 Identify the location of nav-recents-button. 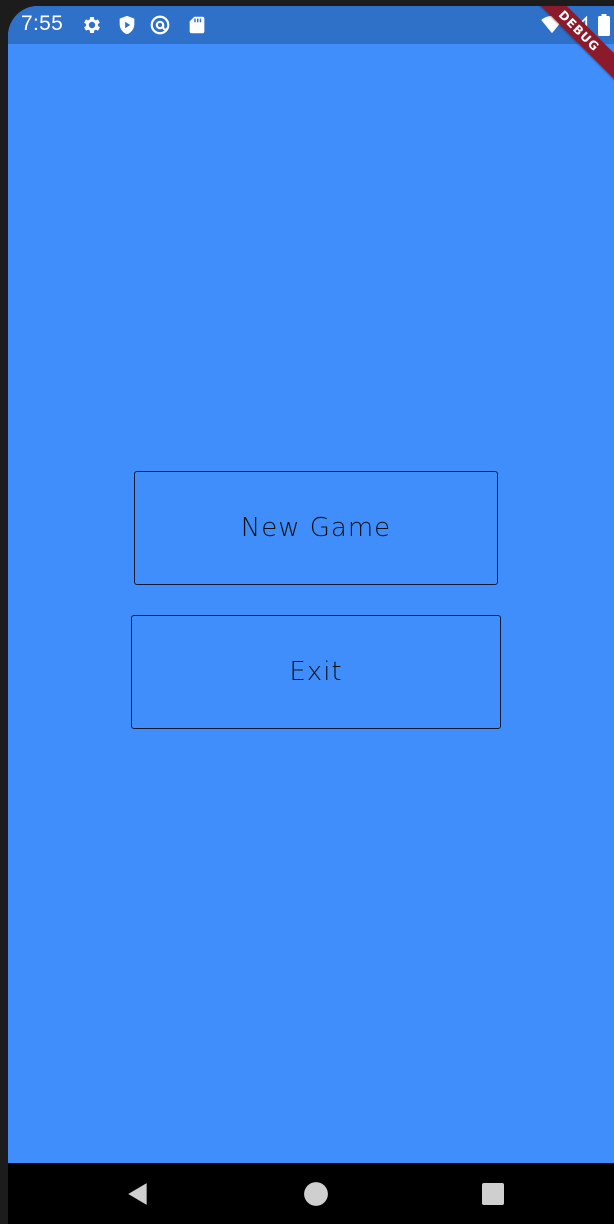
(493, 1193).